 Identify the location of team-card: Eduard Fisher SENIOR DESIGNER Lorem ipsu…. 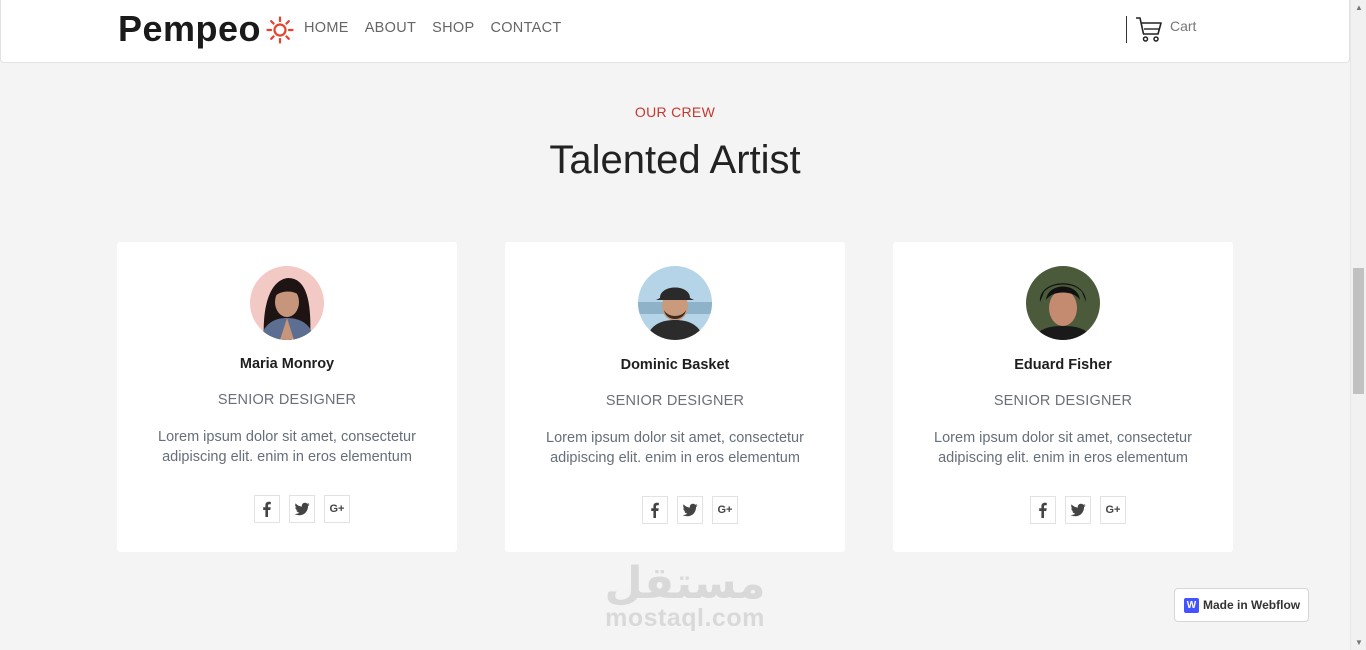
(1063, 397).